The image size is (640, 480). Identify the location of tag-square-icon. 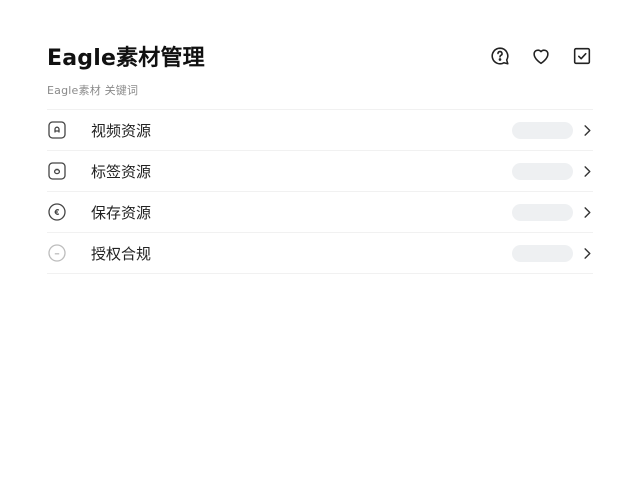
(57, 171).